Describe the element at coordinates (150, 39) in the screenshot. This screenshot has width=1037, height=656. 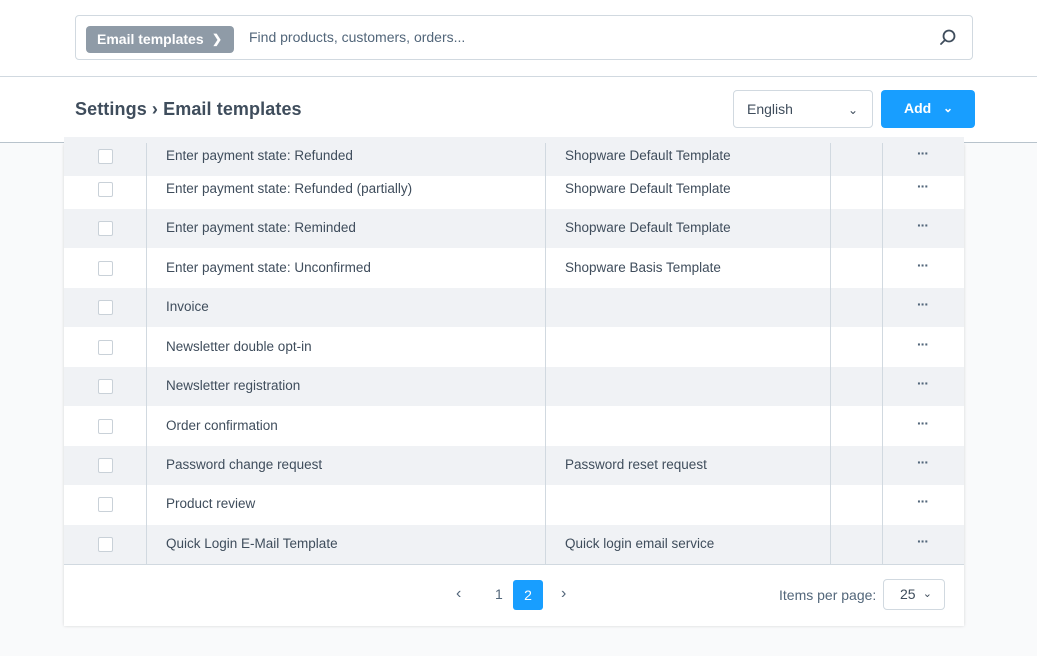
I see `search-type-label: Email templates` at that location.